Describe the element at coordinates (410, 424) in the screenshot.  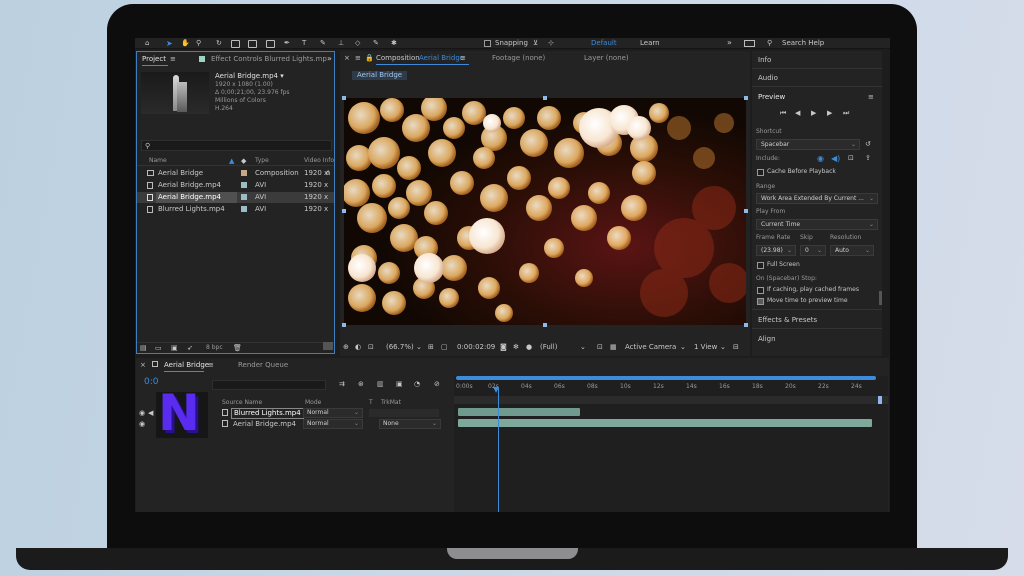
I see `trkmat-dropdown: None ⌄` at that location.